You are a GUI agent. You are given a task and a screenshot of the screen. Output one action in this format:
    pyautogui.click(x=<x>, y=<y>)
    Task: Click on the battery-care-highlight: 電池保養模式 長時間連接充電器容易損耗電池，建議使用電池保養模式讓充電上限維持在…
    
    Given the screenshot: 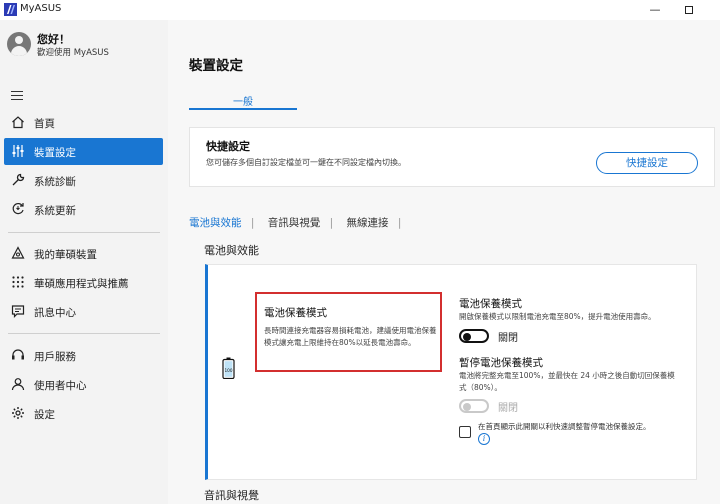 What is the action you would take?
    pyautogui.click(x=348, y=332)
    